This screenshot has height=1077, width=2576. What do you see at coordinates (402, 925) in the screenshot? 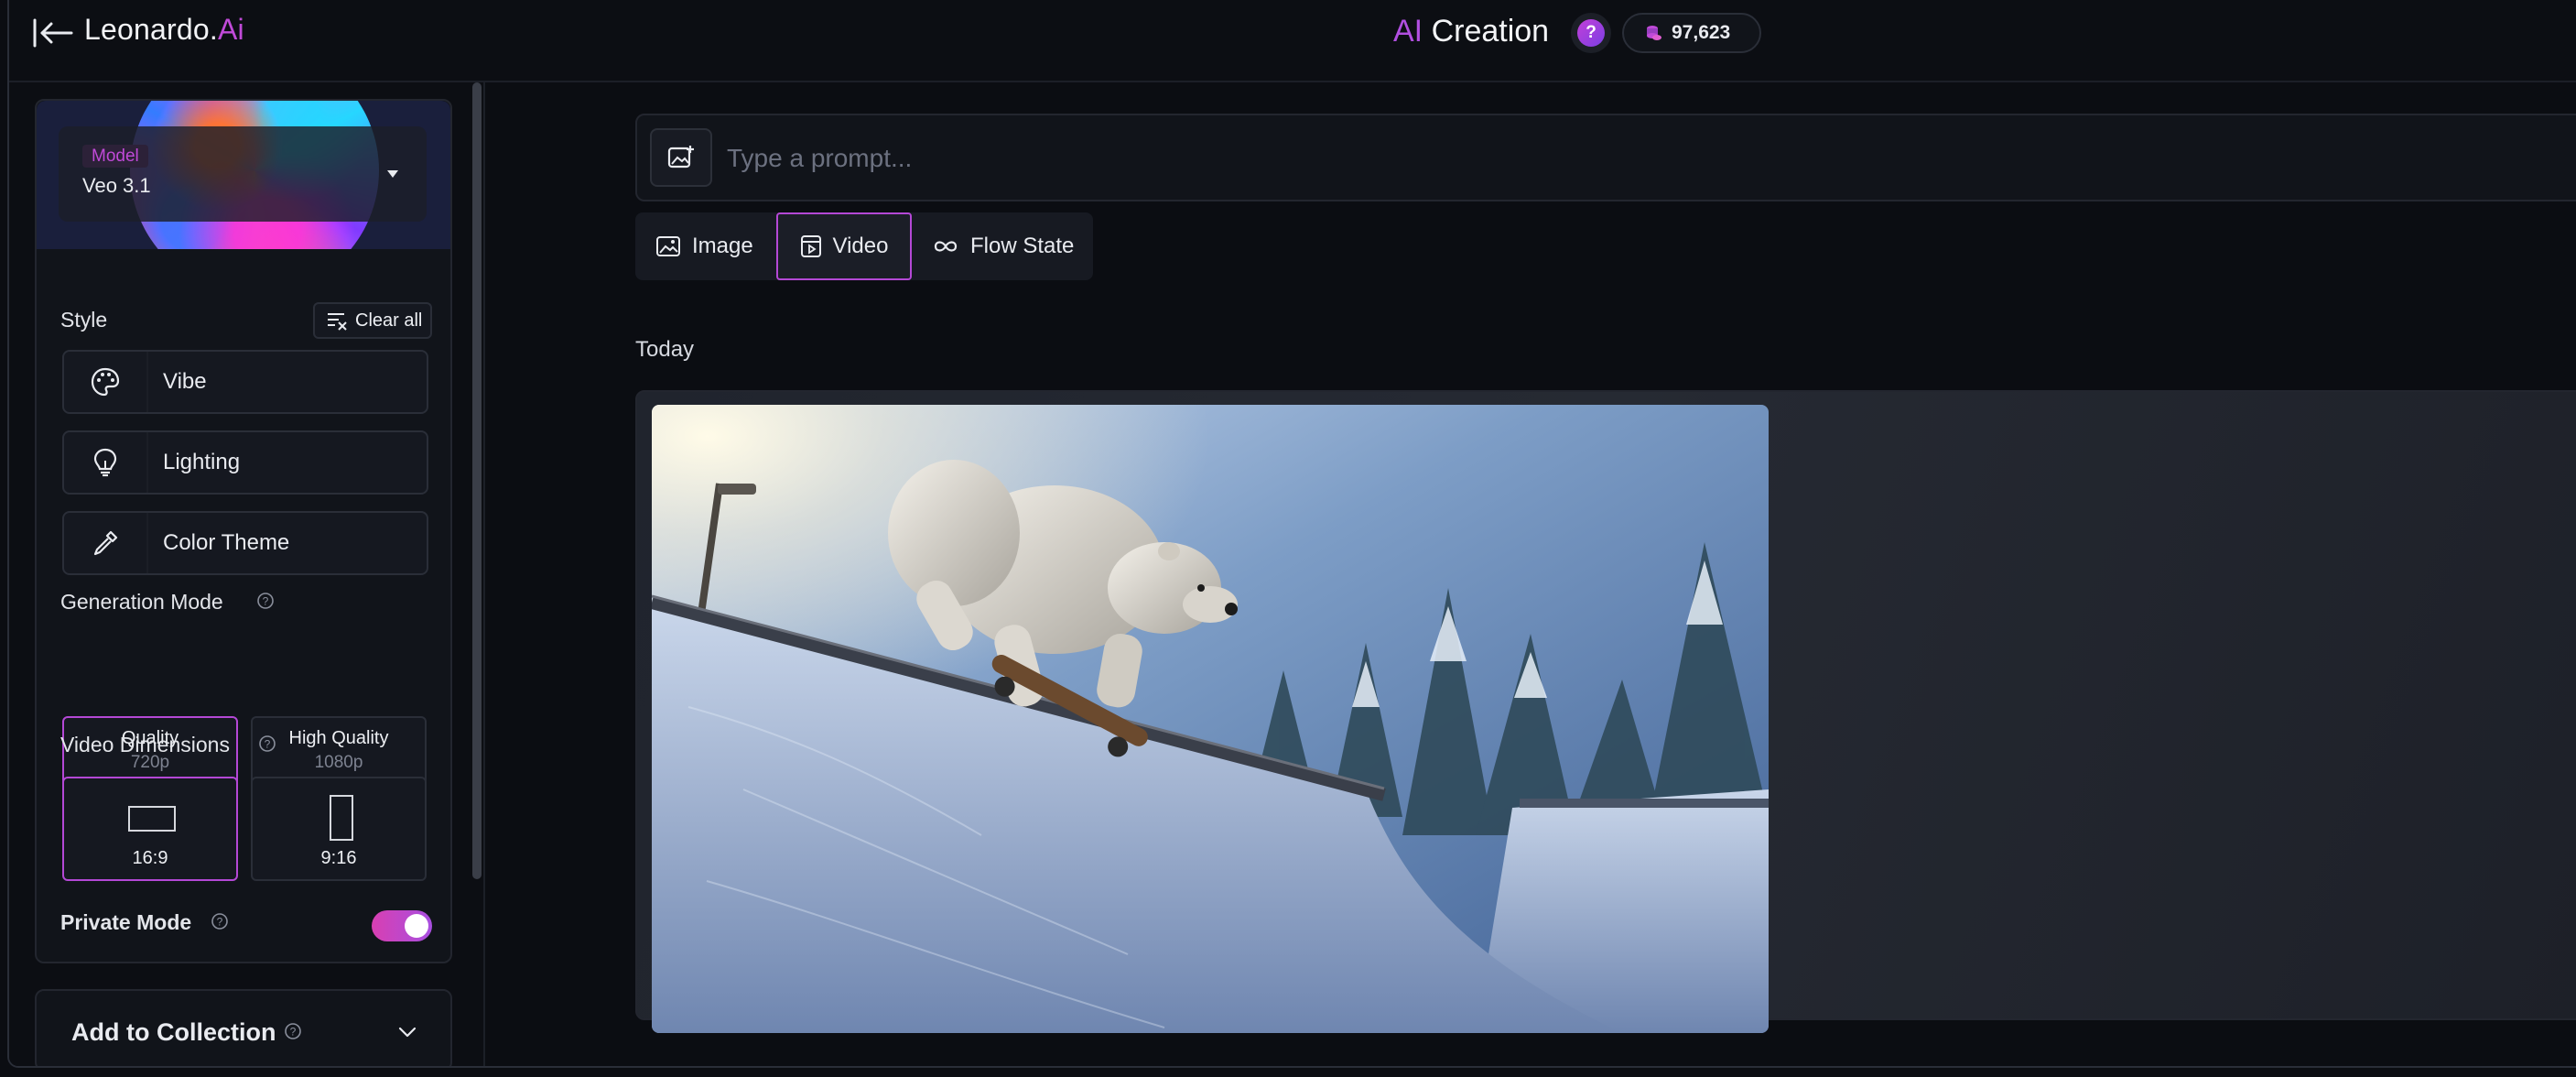
I see `private-mode-toggle` at bounding box center [402, 925].